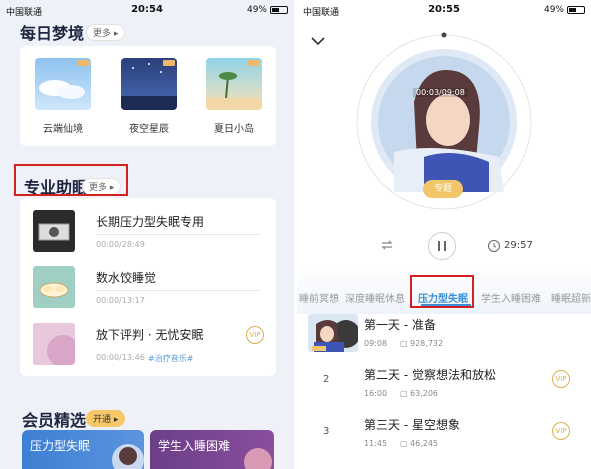 This screenshot has height=469, width=591. Describe the element at coordinates (333, 333) in the screenshot. I see `episode-thumbnail` at that location.